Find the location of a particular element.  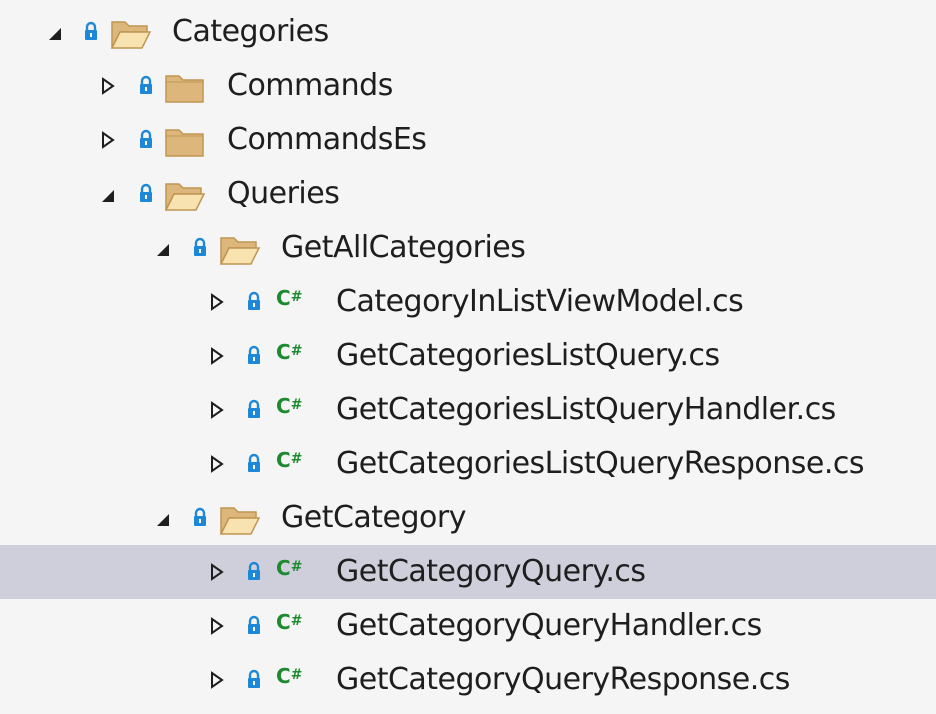

tree-item-getcategoryqueryresponse: C# GetCategoryQueryResponse.cs is located at coordinates (468, 680).